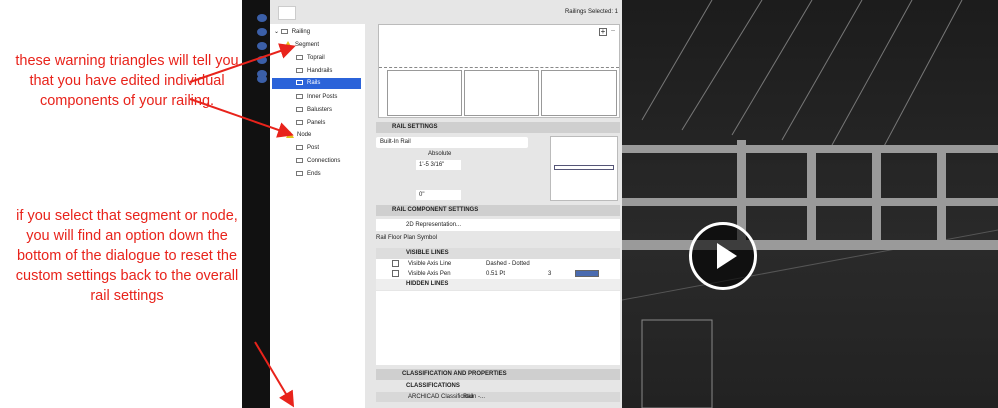 This screenshot has width=998, height=408. Describe the element at coordinates (316, 83) in the screenshot. I see `tree-item-rails: Rails` at that location.